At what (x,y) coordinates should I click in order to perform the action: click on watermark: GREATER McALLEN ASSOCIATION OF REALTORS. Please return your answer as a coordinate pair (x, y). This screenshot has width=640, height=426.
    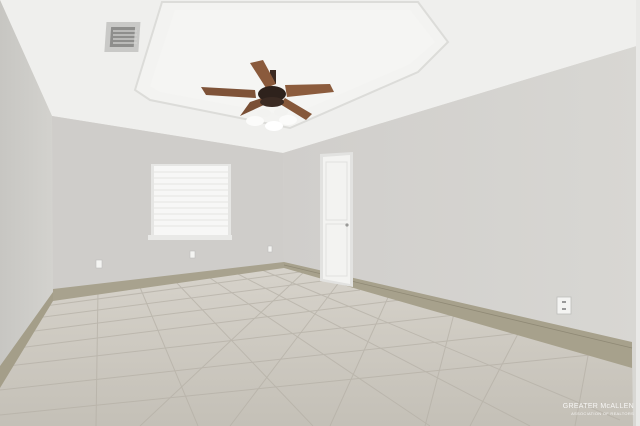
    Looking at the image, I should click on (598, 409).